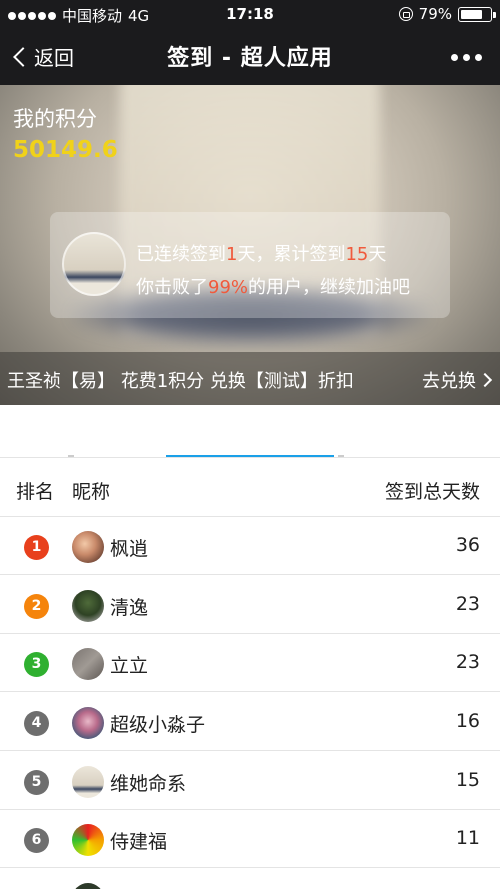  I want to click on status-right: 79%, so click(447, 14).